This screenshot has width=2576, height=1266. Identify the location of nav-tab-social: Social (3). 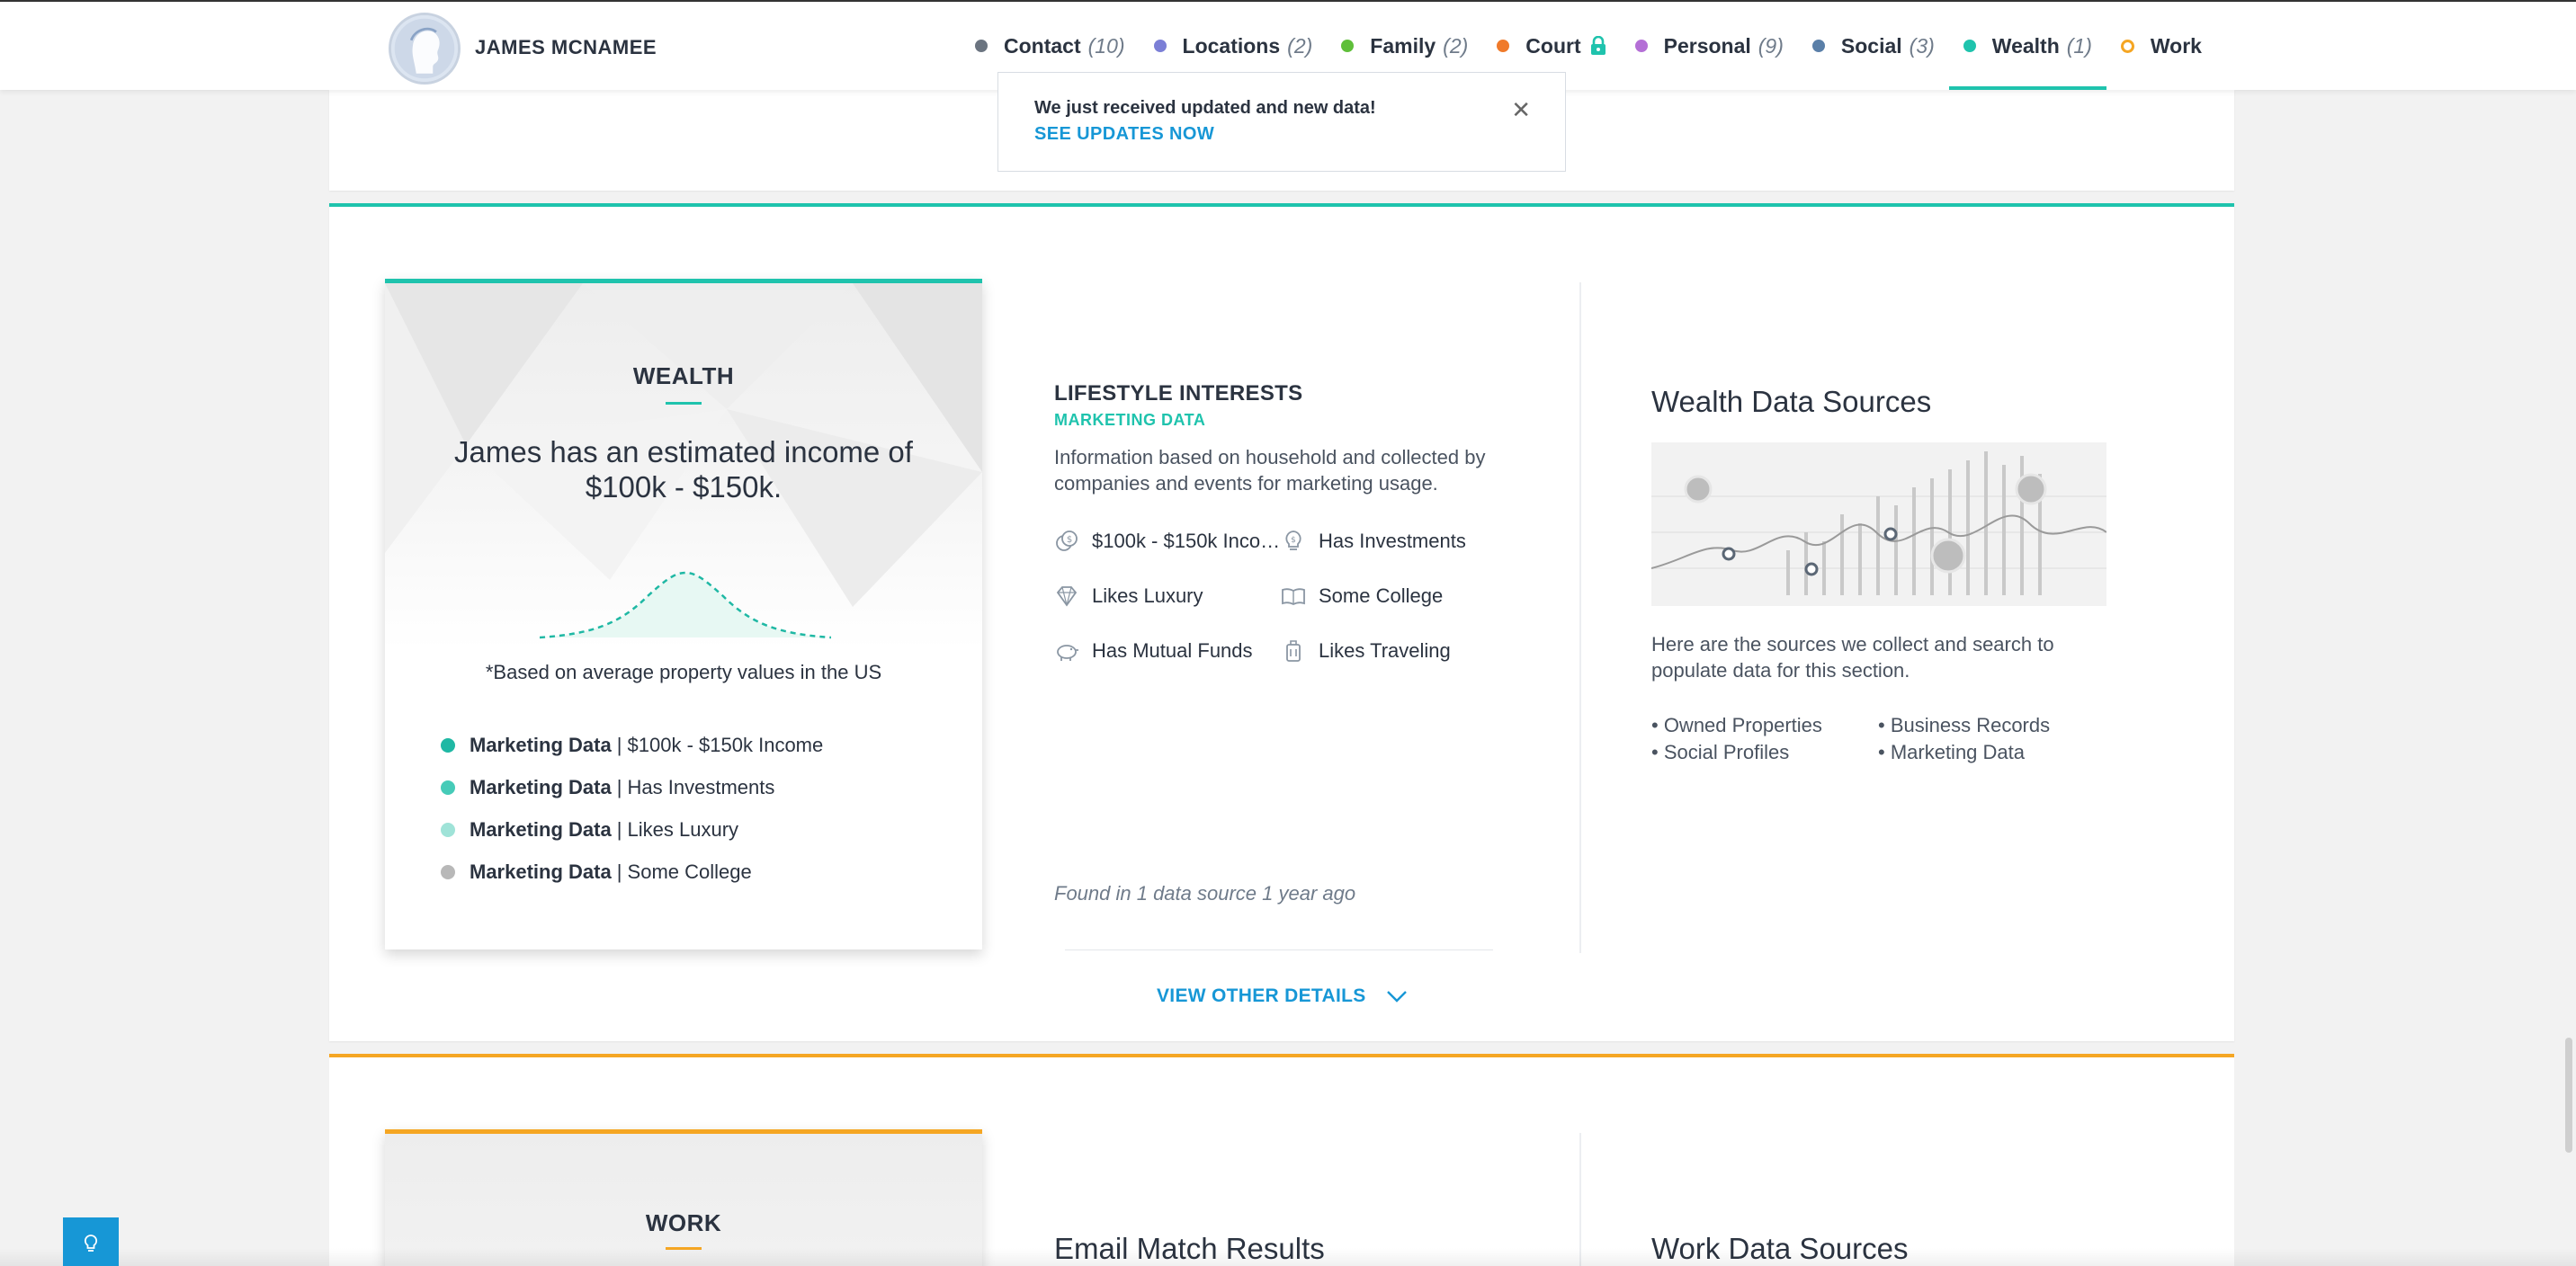
(1874, 46).